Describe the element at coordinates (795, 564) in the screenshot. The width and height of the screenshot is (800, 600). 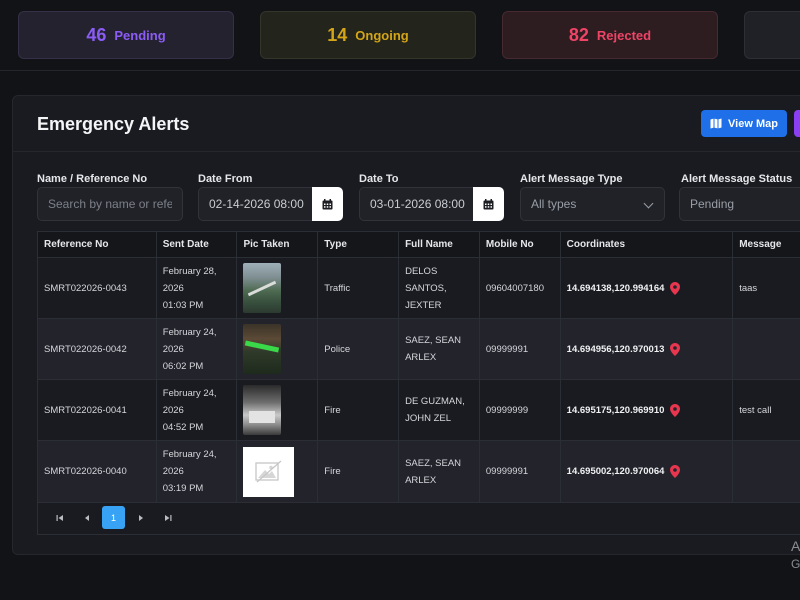
I see `watermark-line-2: G` at that location.